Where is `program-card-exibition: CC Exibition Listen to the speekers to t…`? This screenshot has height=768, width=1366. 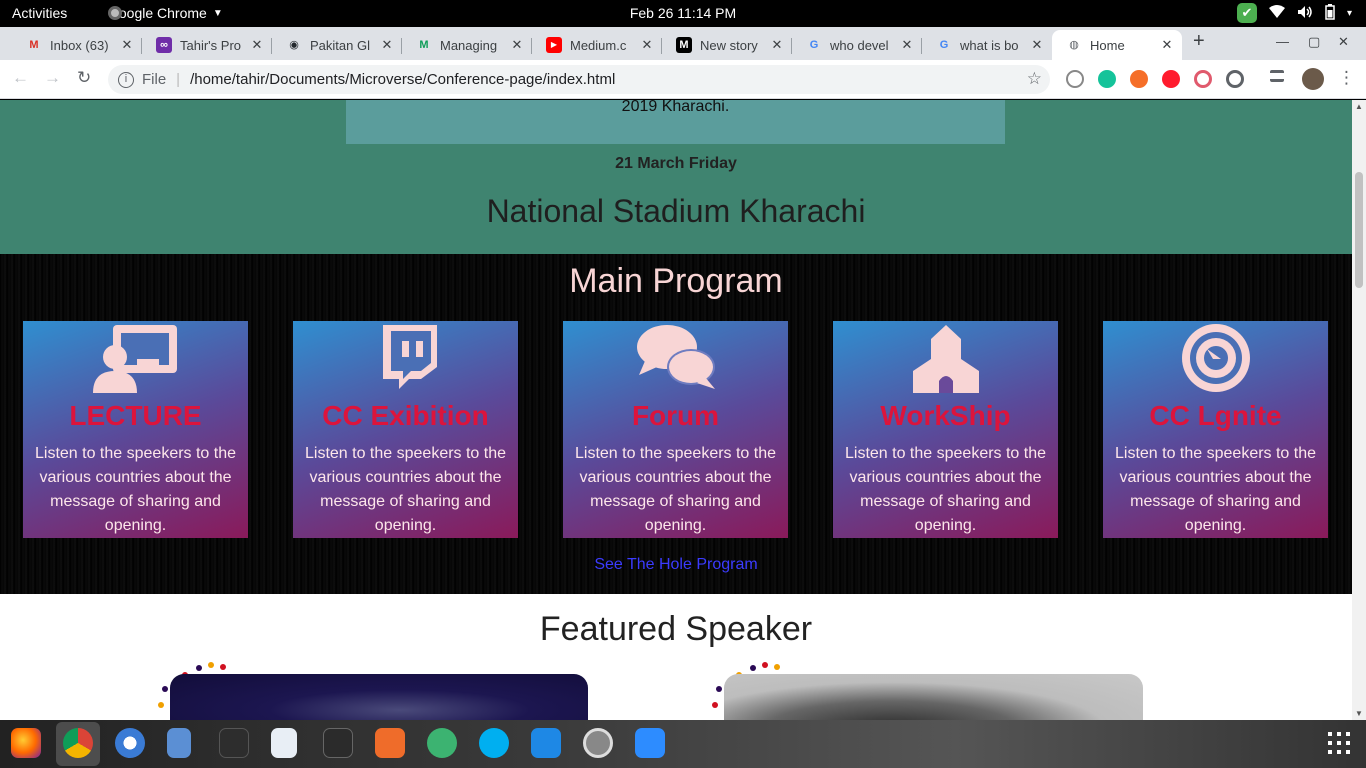
program-card-exibition: CC Exibition Listen to the speekers to t… is located at coordinates (405, 429).